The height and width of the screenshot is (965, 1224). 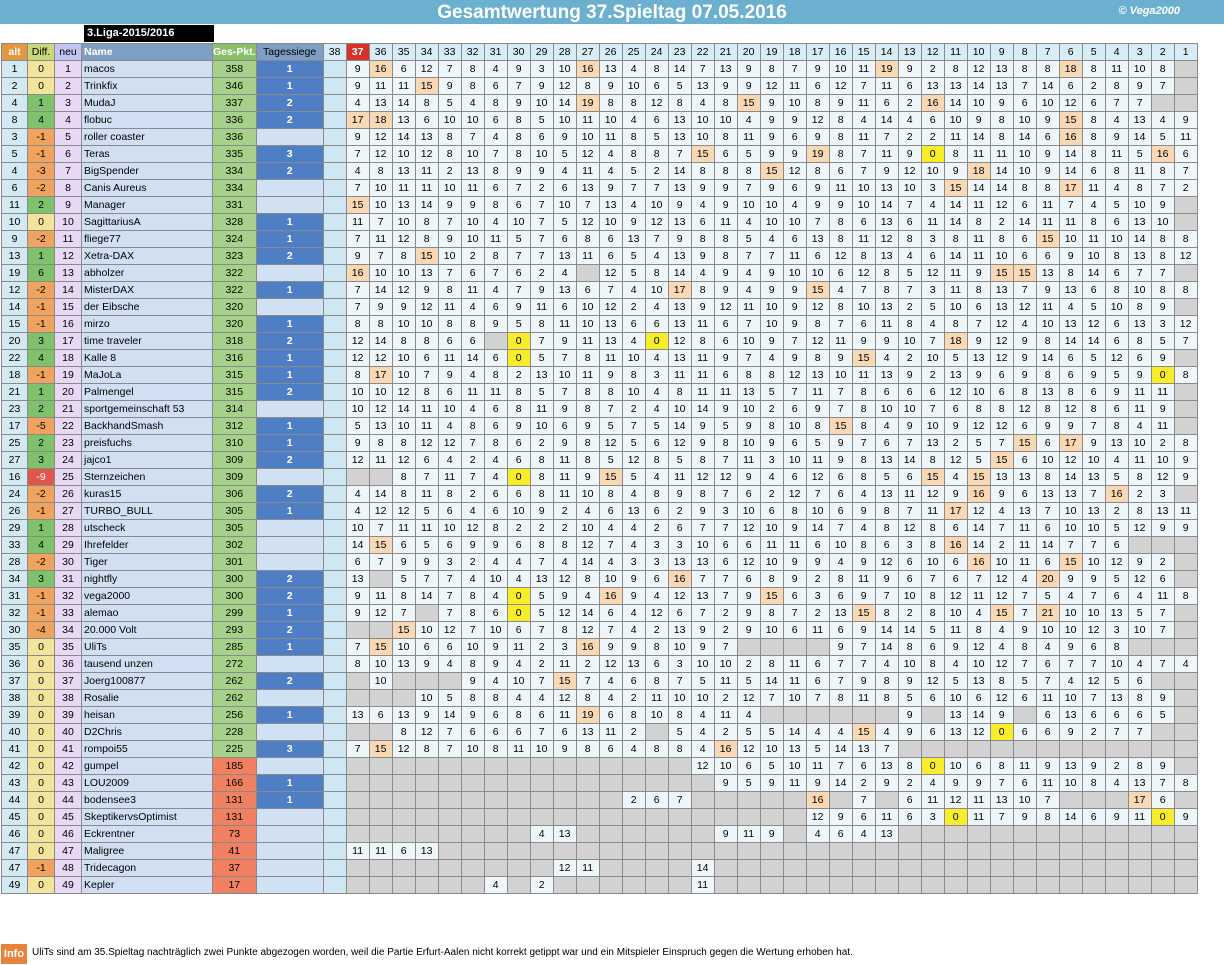 What do you see at coordinates (68, 188) in the screenshot?
I see `rank-neu: 8` at bounding box center [68, 188].